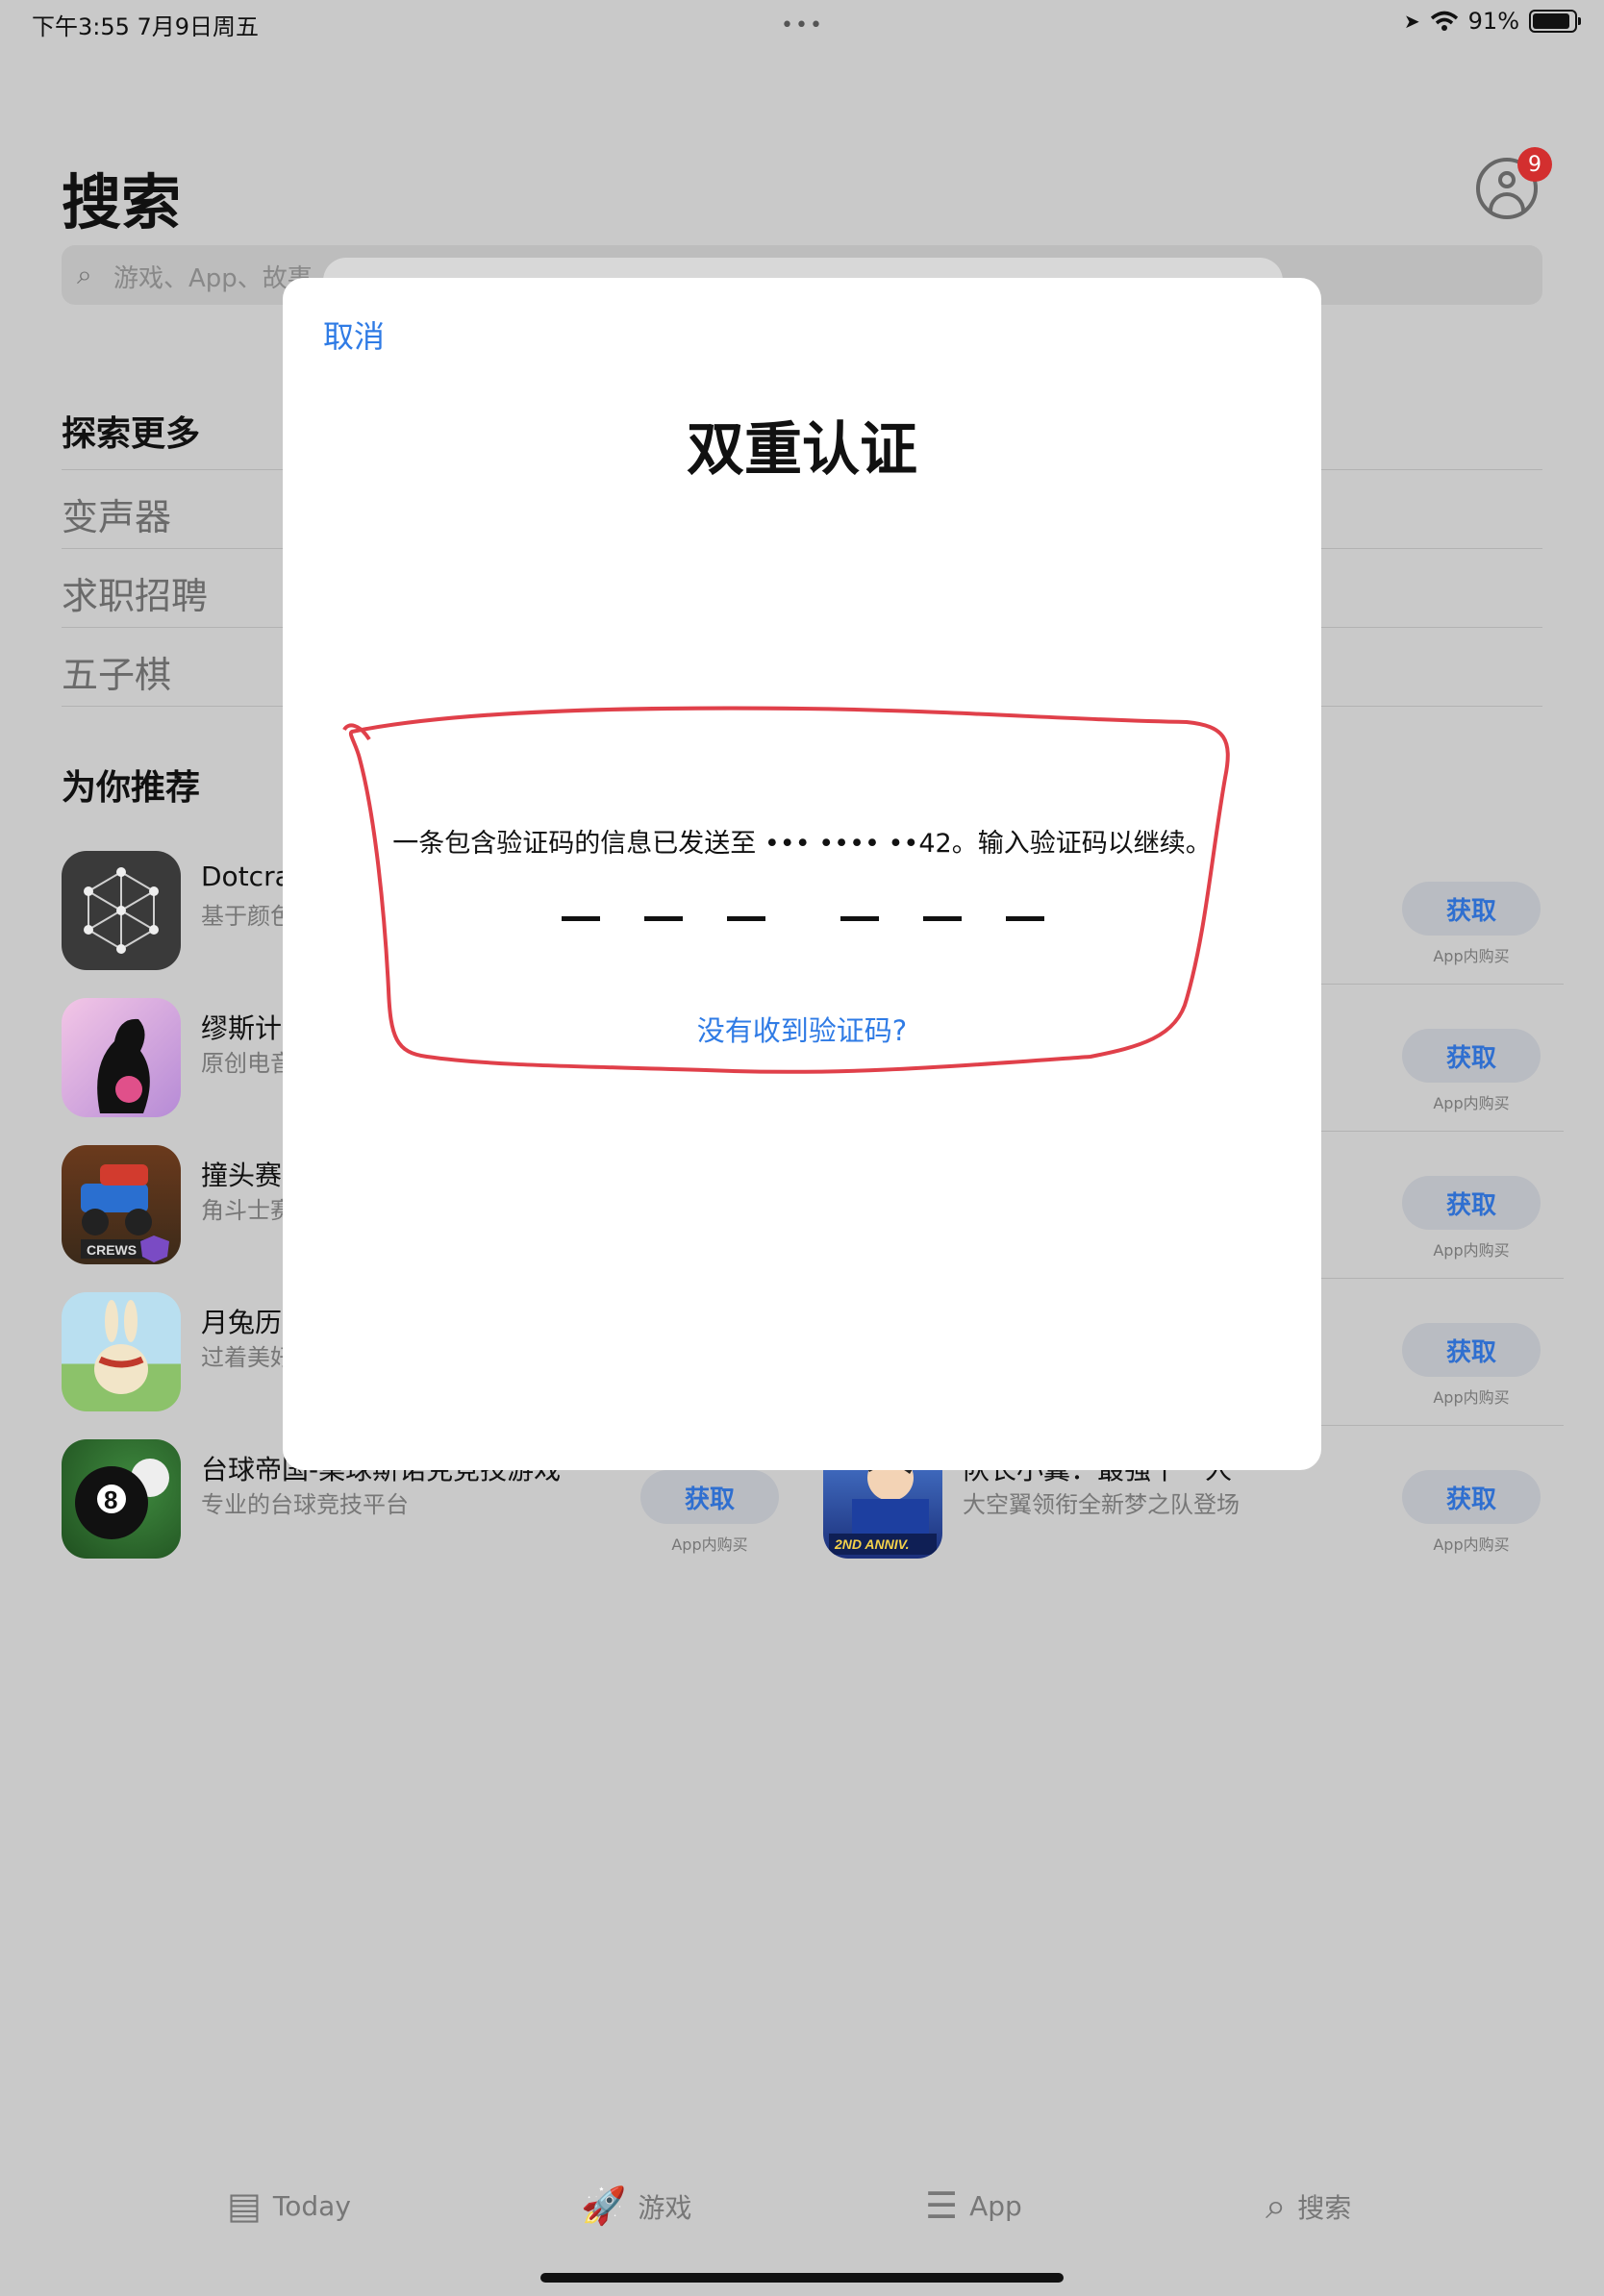 This screenshot has width=1604, height=2296. I want to click on app-subtitle: 角斗士赛, so click(247, 1210).